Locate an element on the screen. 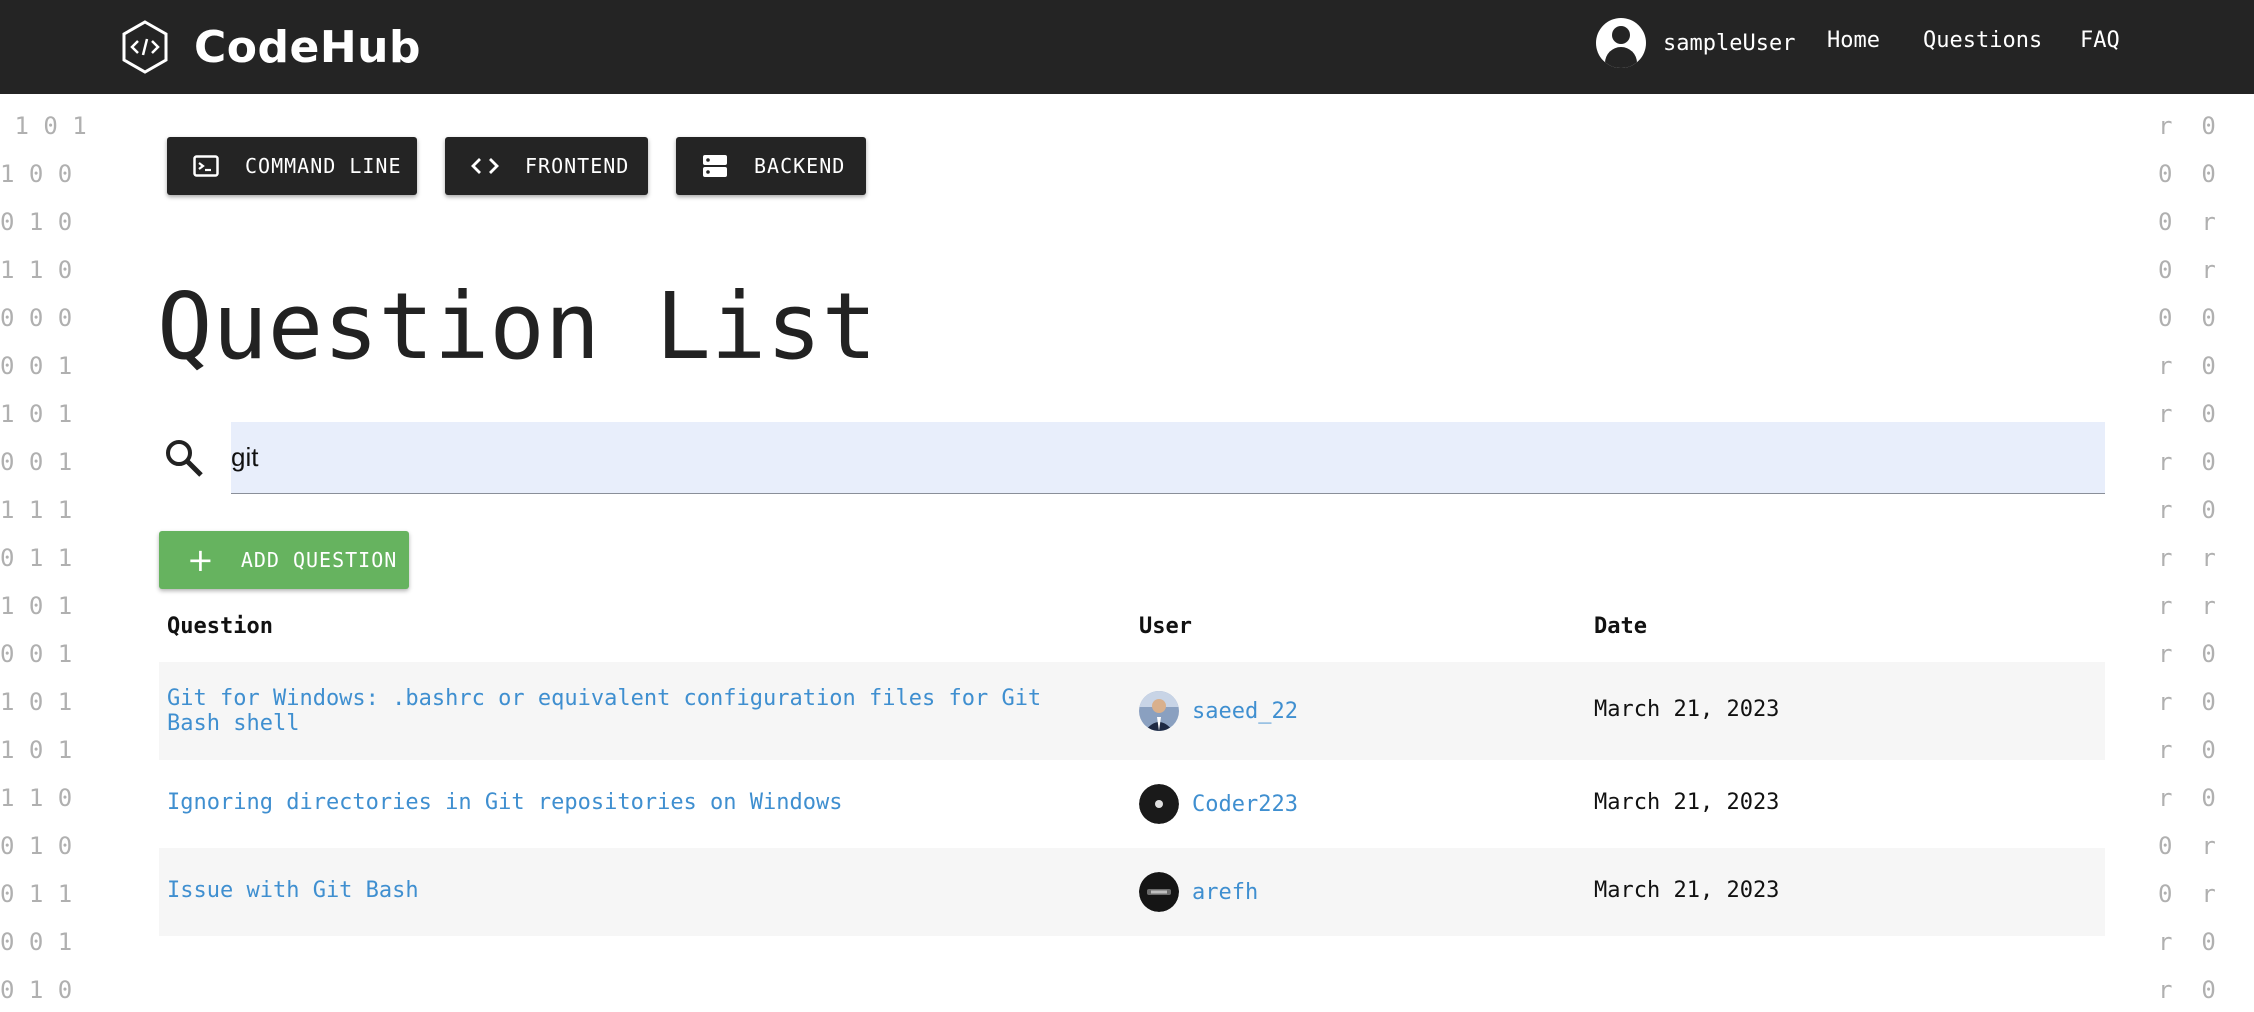  add-question-button: + ADD QUESTION is located at coordinates (284, 560).